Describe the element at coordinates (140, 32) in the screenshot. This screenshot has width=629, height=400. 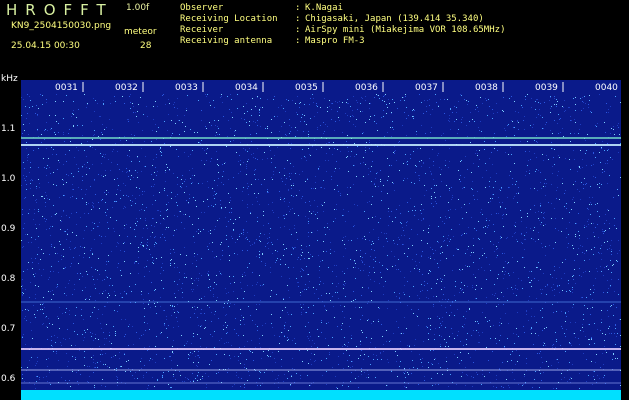
I see `meteor-label: meteor` at that location.